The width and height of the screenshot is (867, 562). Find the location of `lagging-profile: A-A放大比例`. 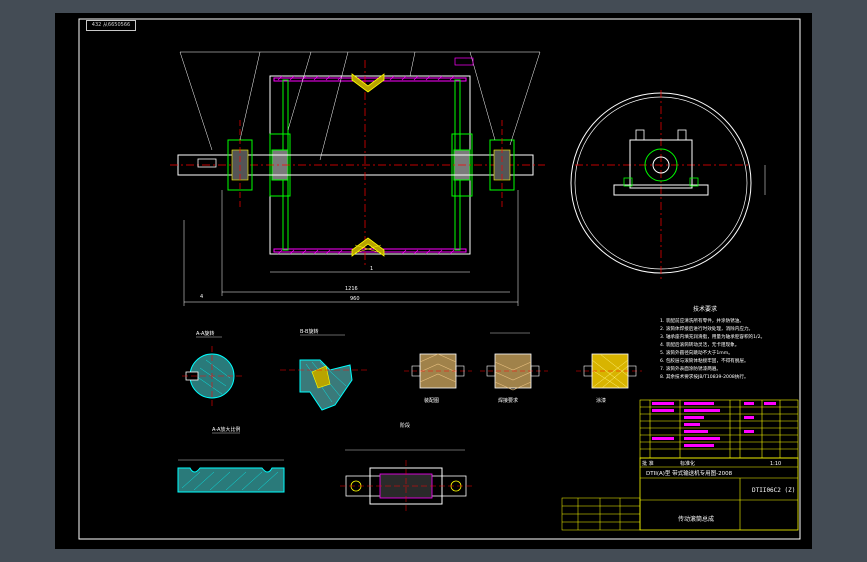

lagging-profile: A-A放大比例 is located at coordinates (231, 459).